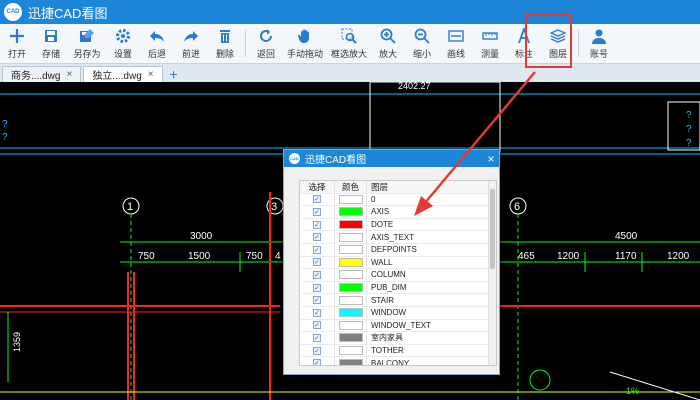  Describe the element at coordinates (479, 138) in the screenshot. I see `arrow-line` at that location.